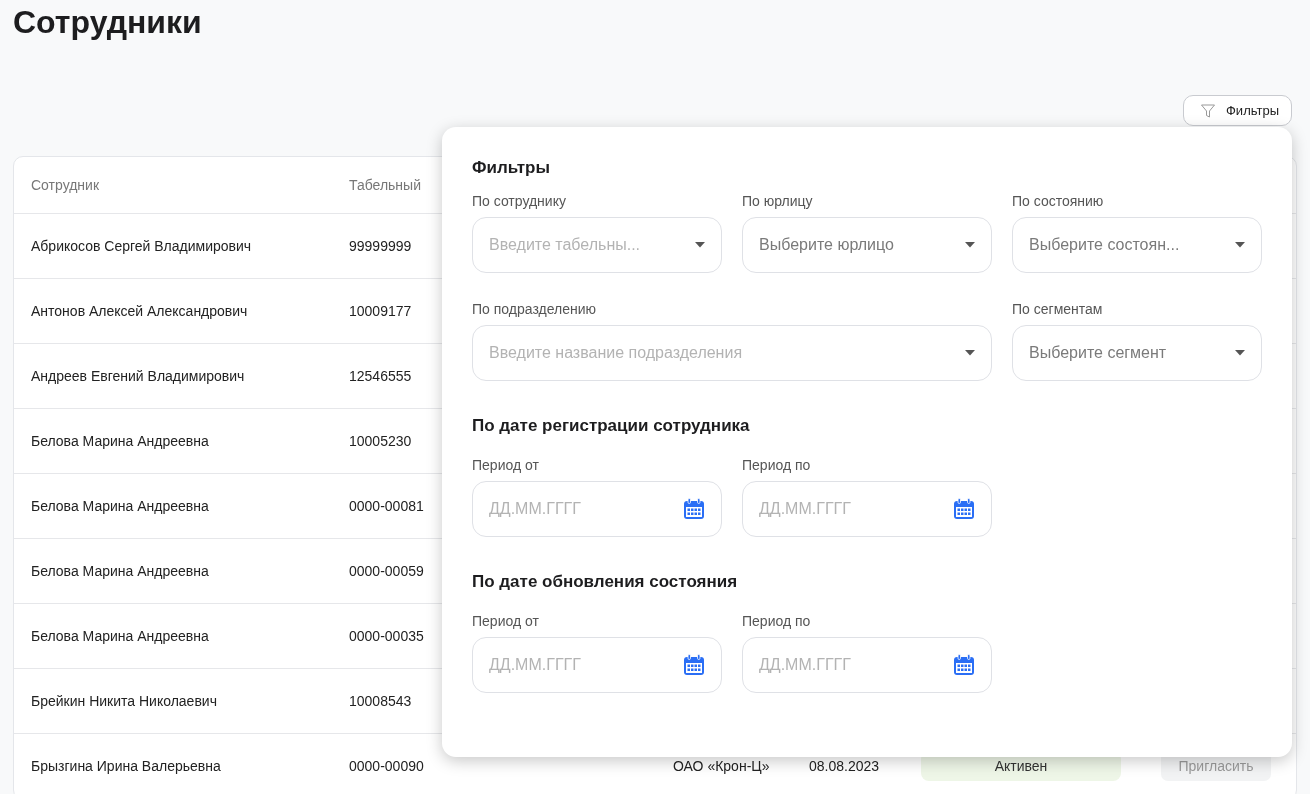 Image resolution: width=1310 pixels, height=794 pixels. What do you see at coordinates (519, 201) in the screenshot?
I see `field-label: По сотруднику` at bounding box center [519, 201].